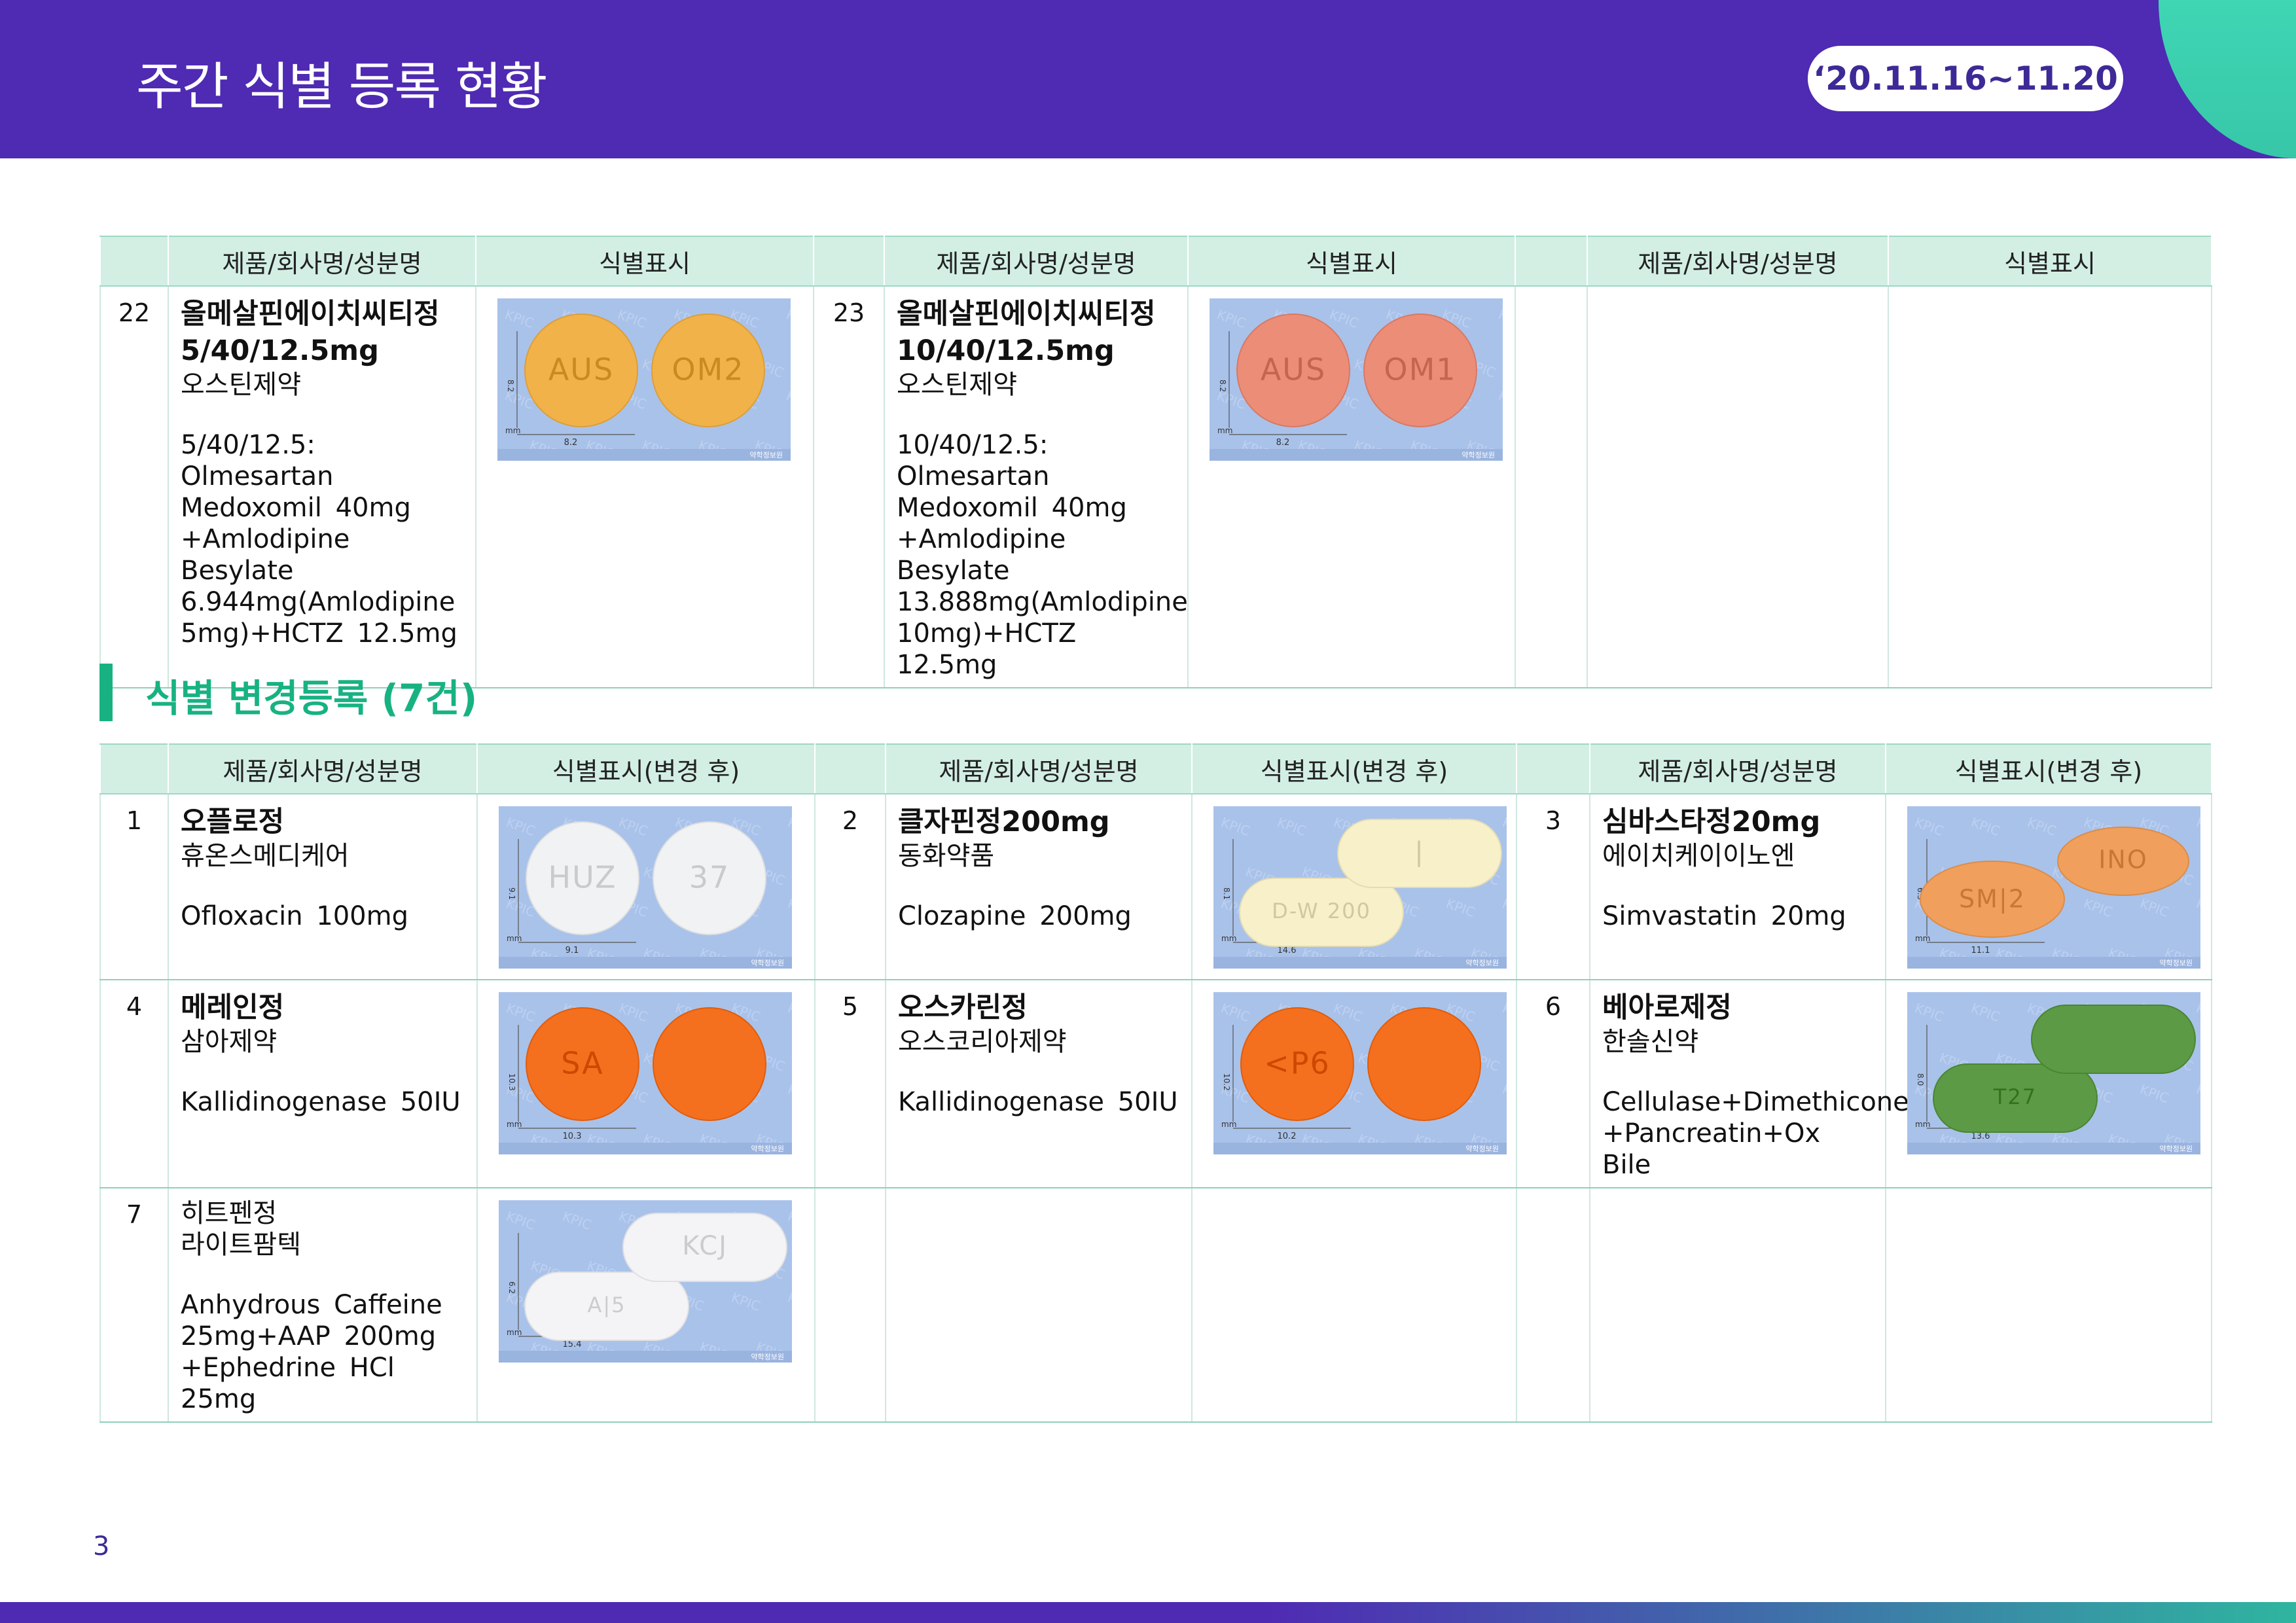  I want to click on product-cell: 메레인정 삼아제약 Kallidinogenase 50IU, so click(323, 1084).